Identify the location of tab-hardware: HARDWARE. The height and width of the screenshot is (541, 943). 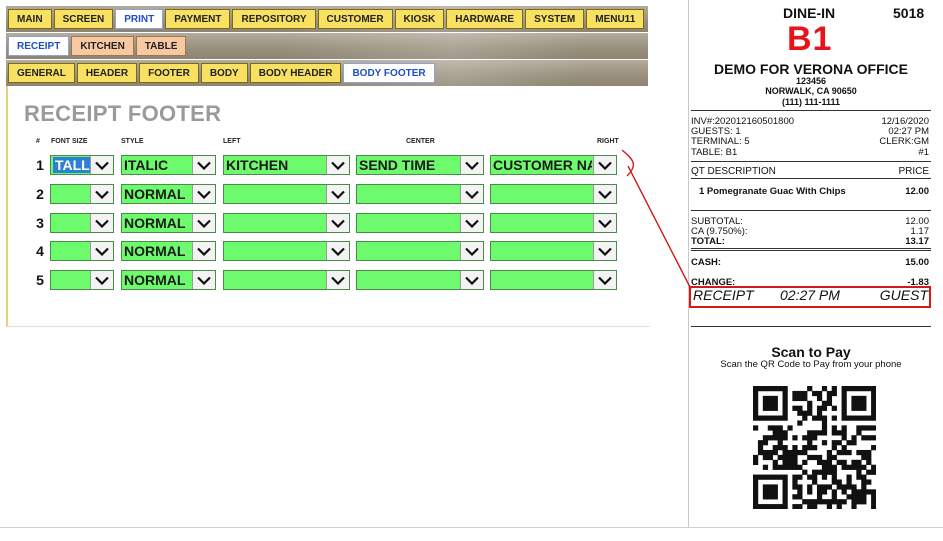
(485, 19).